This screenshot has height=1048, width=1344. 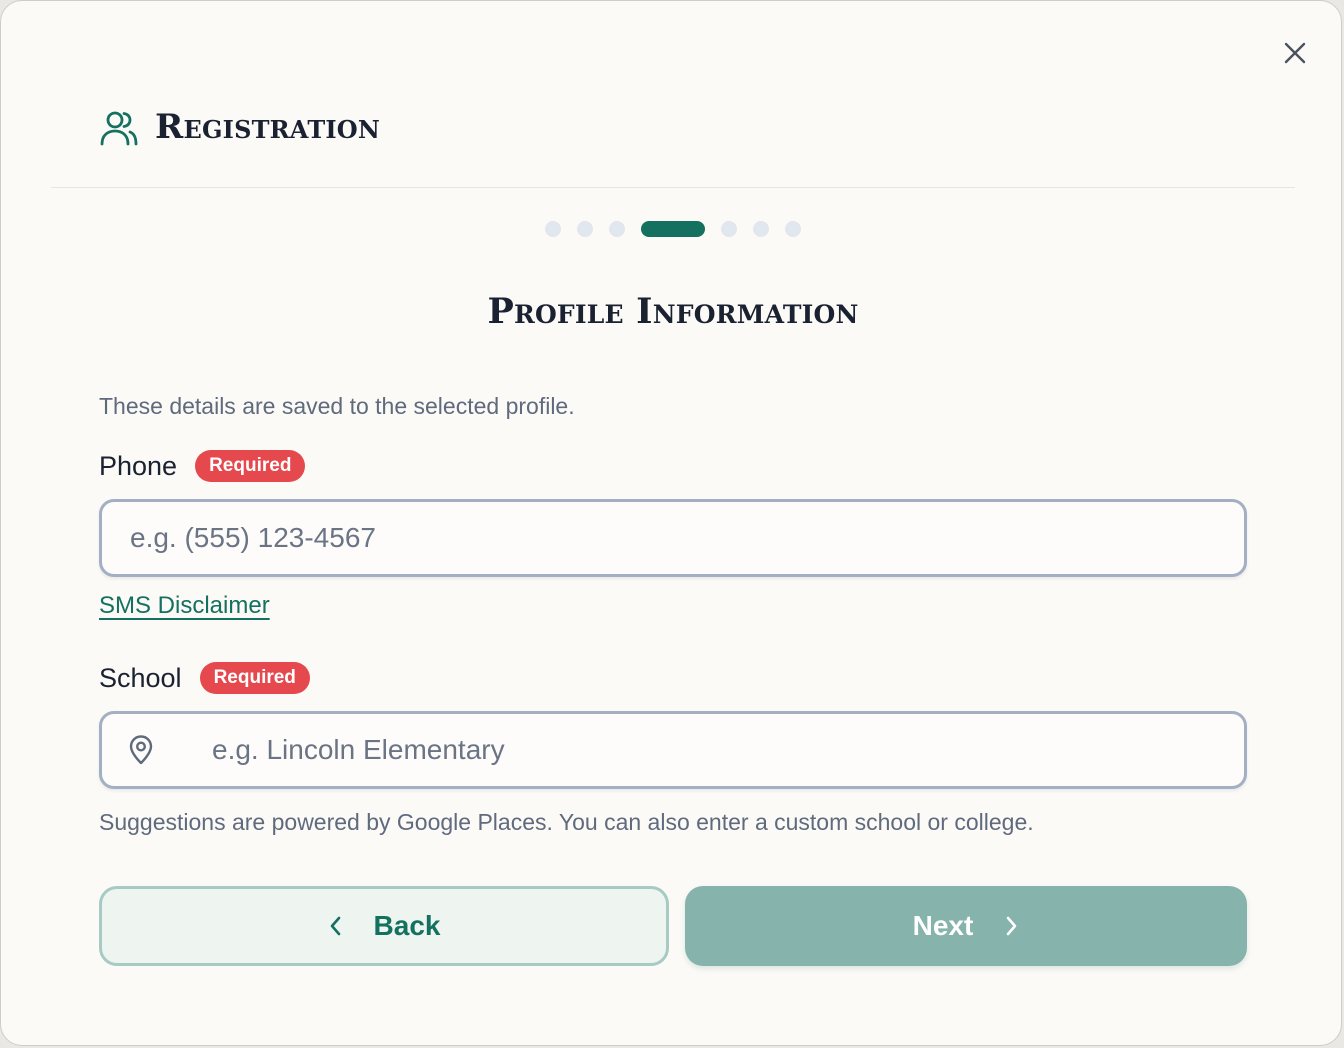 What do you see at coordinates (1012, 926) in the screenshot?
I see `chevron-right-icon` at bounding box center [1012, 926].